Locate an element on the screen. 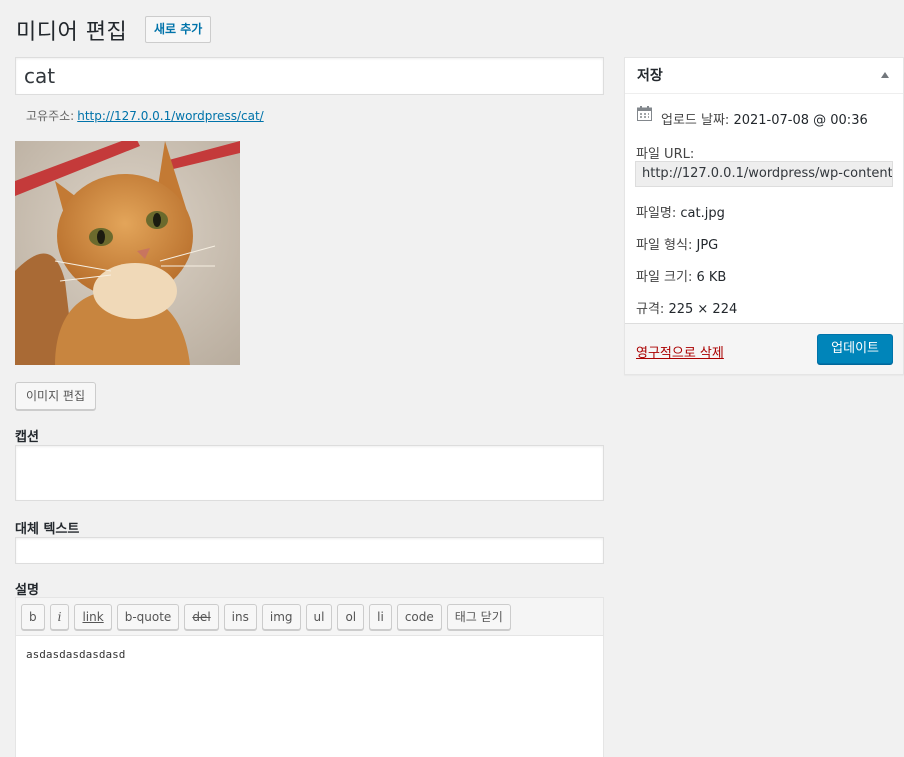  dimensions-label: 규격: is located at coordinates (650, 309).